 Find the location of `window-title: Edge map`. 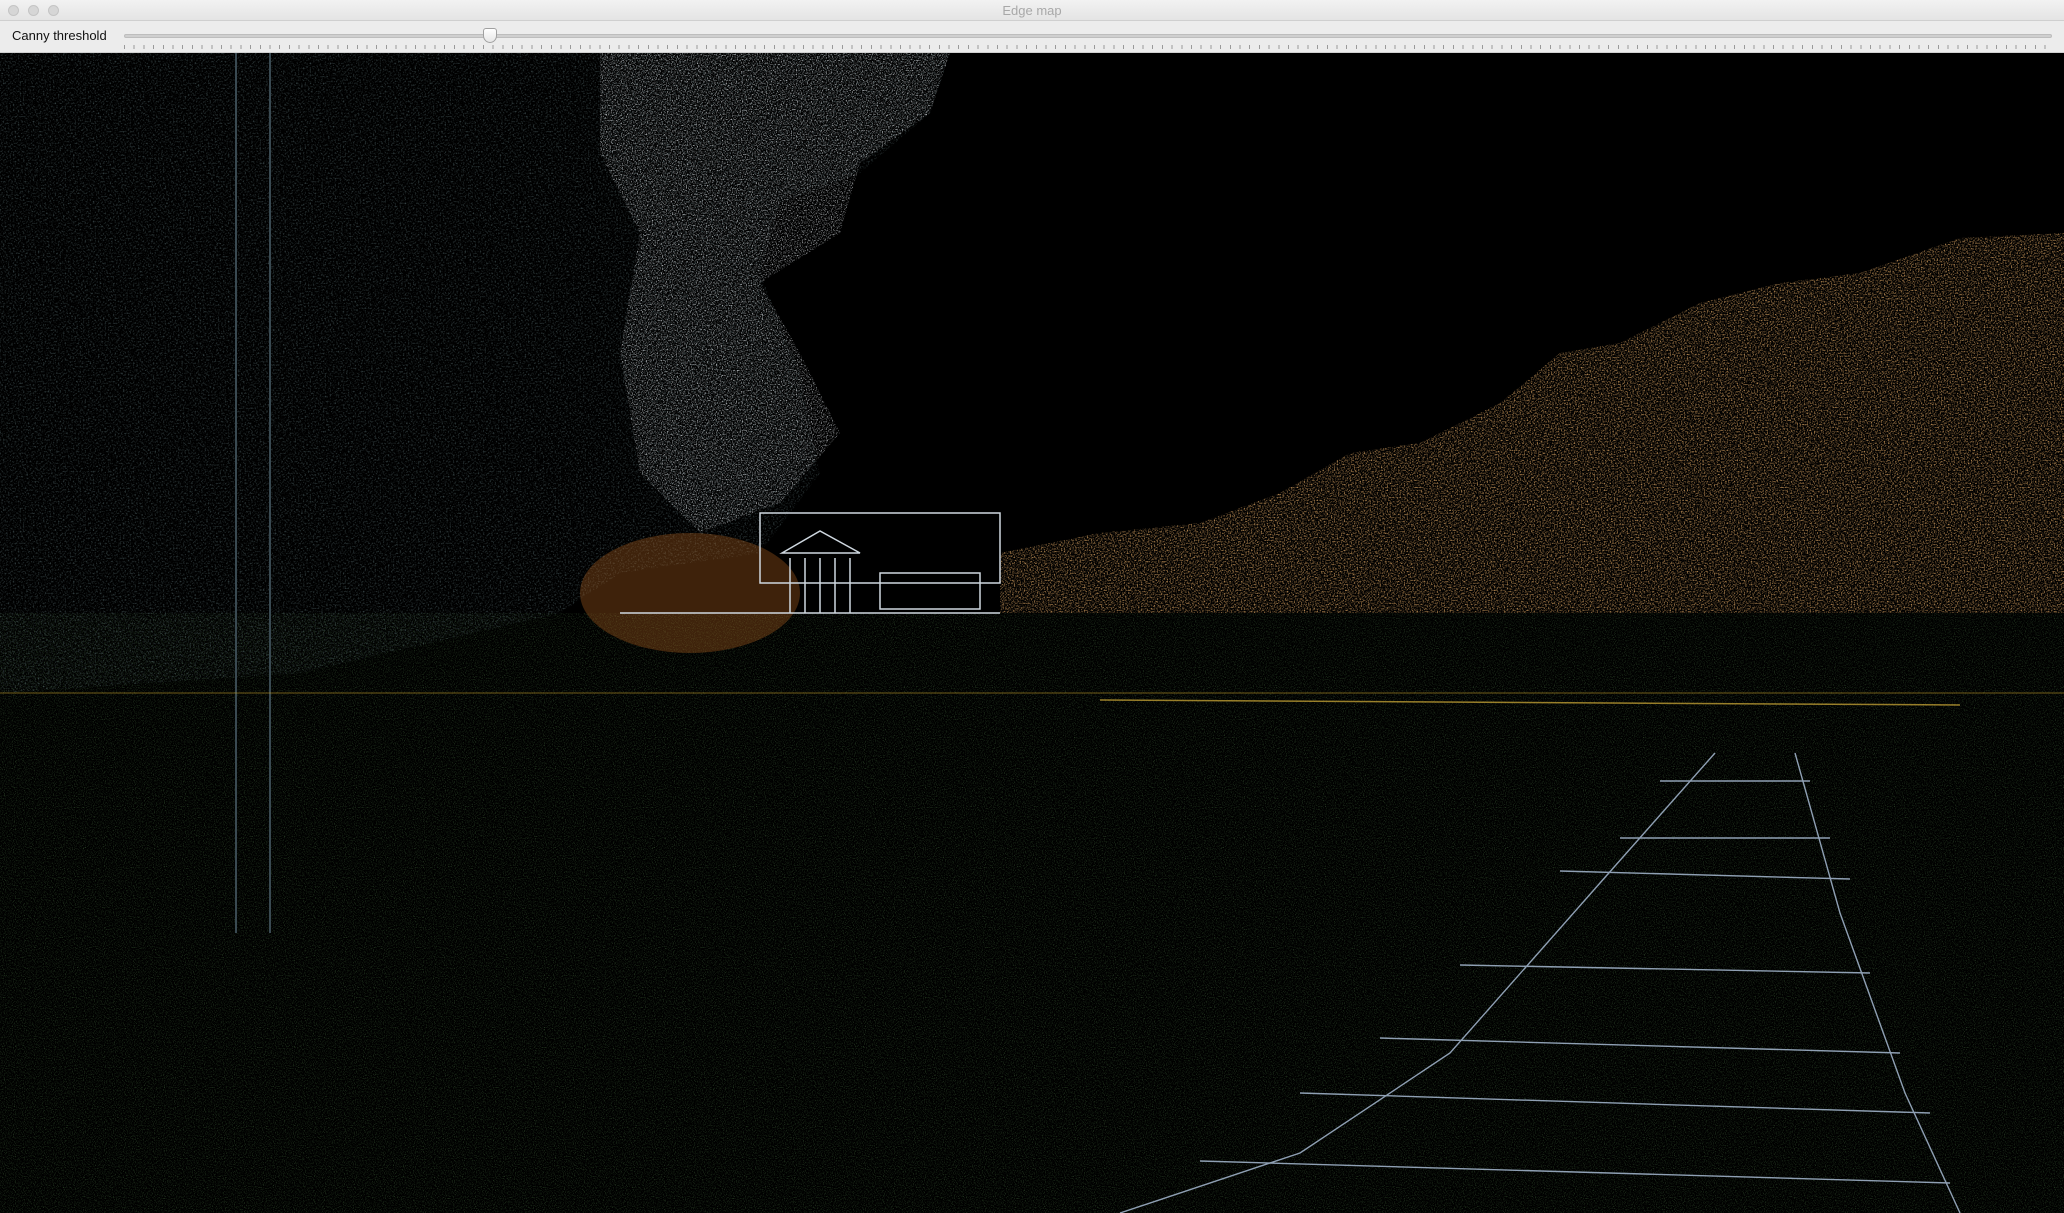

window-title: Edge map is located at coordinates (1032, 10).